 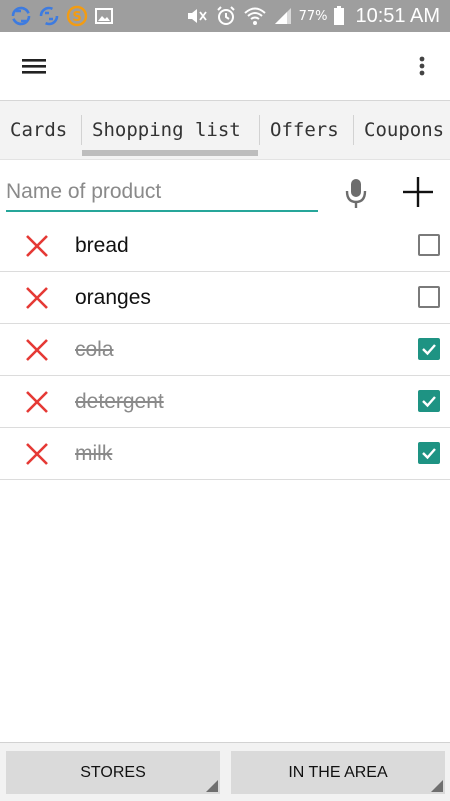 I want to click on tab-label: Coupons, so click(x=404, y=130).